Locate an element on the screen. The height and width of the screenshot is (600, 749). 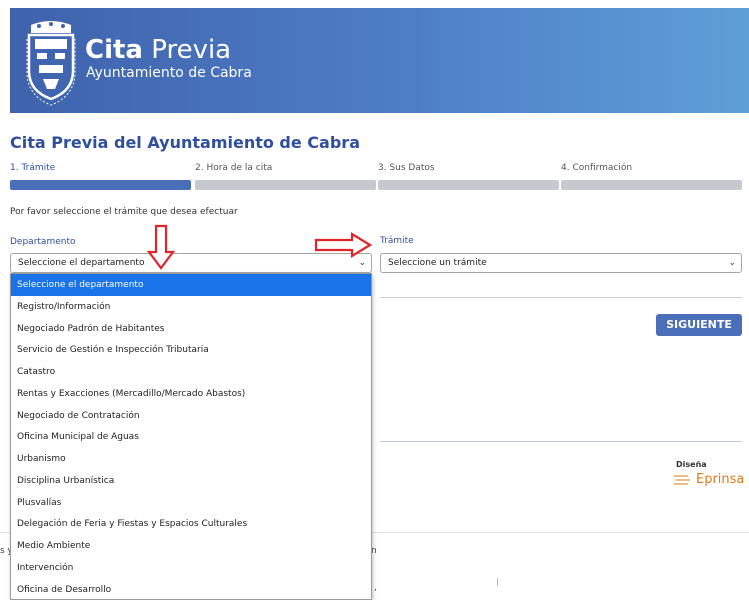
step-datos: 3. Sus Datos is located at coordinates (468, 176).